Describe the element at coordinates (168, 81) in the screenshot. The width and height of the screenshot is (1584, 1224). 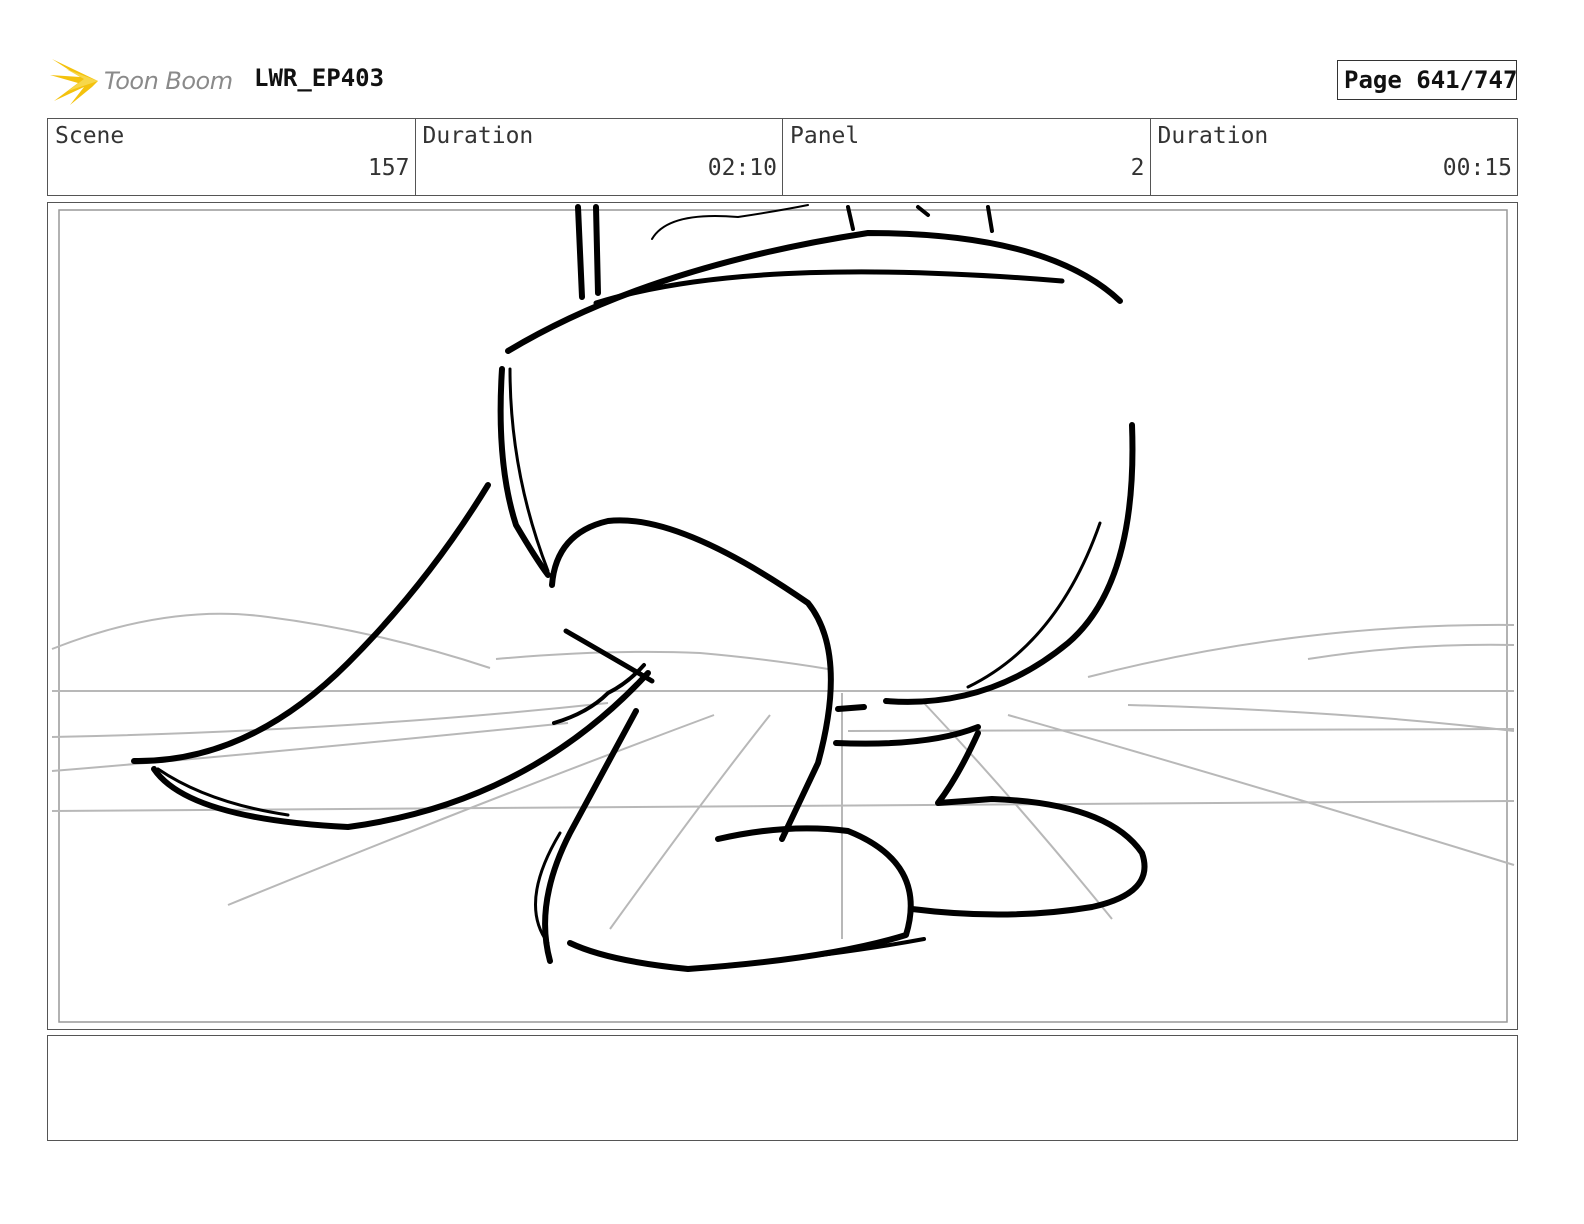
I see `logo-text: Toon Boom` at that location.